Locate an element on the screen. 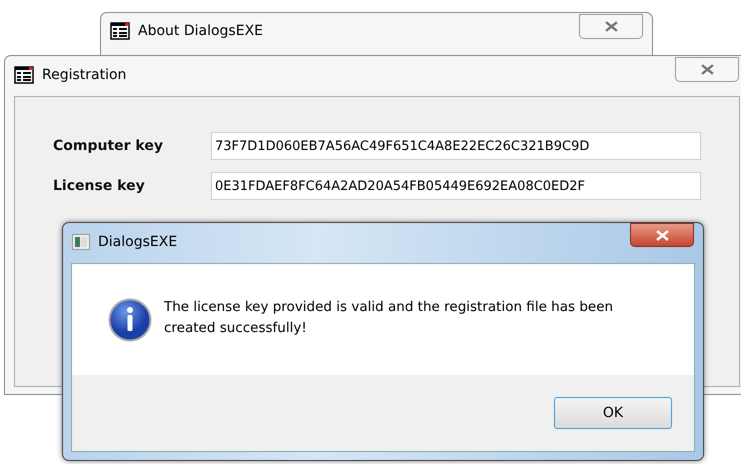 The width and height of the screenshot is (741, 464). ok-button: OK is located at coordinates (613, 413).